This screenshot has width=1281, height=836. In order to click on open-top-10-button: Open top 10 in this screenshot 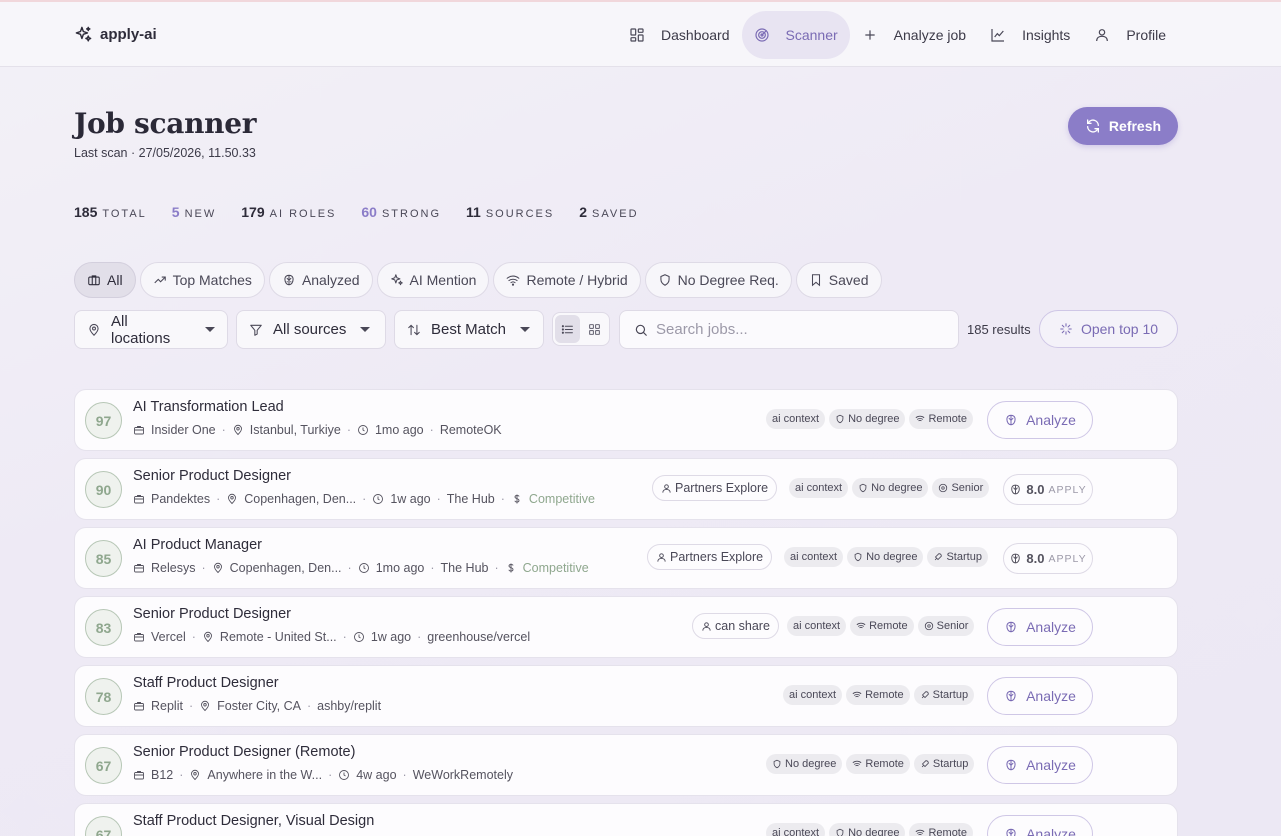, I will do `click(1108, 329)`.